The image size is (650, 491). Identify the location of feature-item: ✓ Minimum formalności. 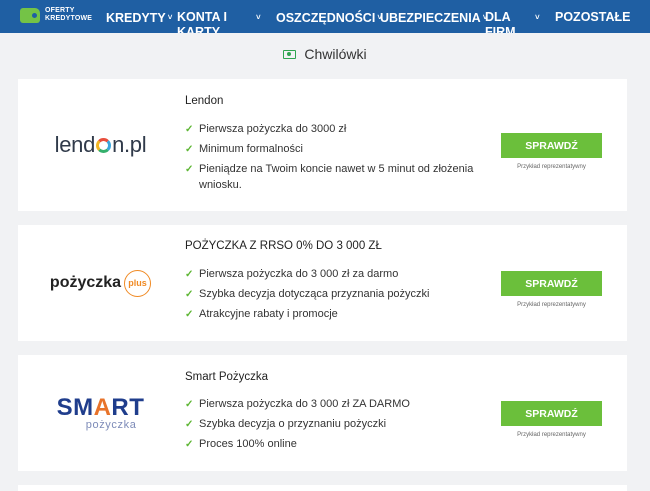
(330, 149).